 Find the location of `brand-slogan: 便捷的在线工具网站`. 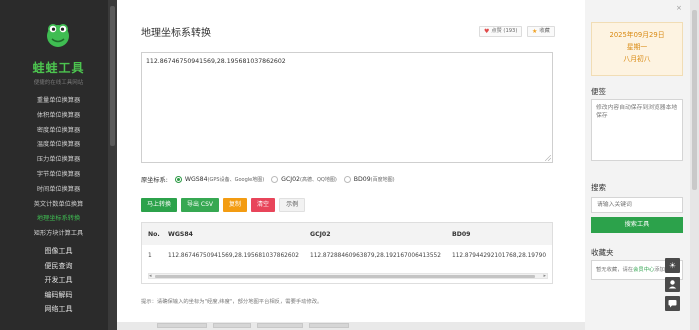

brand-slogan: 便捷的在线工具网站 is located at coordinates (58, 83).